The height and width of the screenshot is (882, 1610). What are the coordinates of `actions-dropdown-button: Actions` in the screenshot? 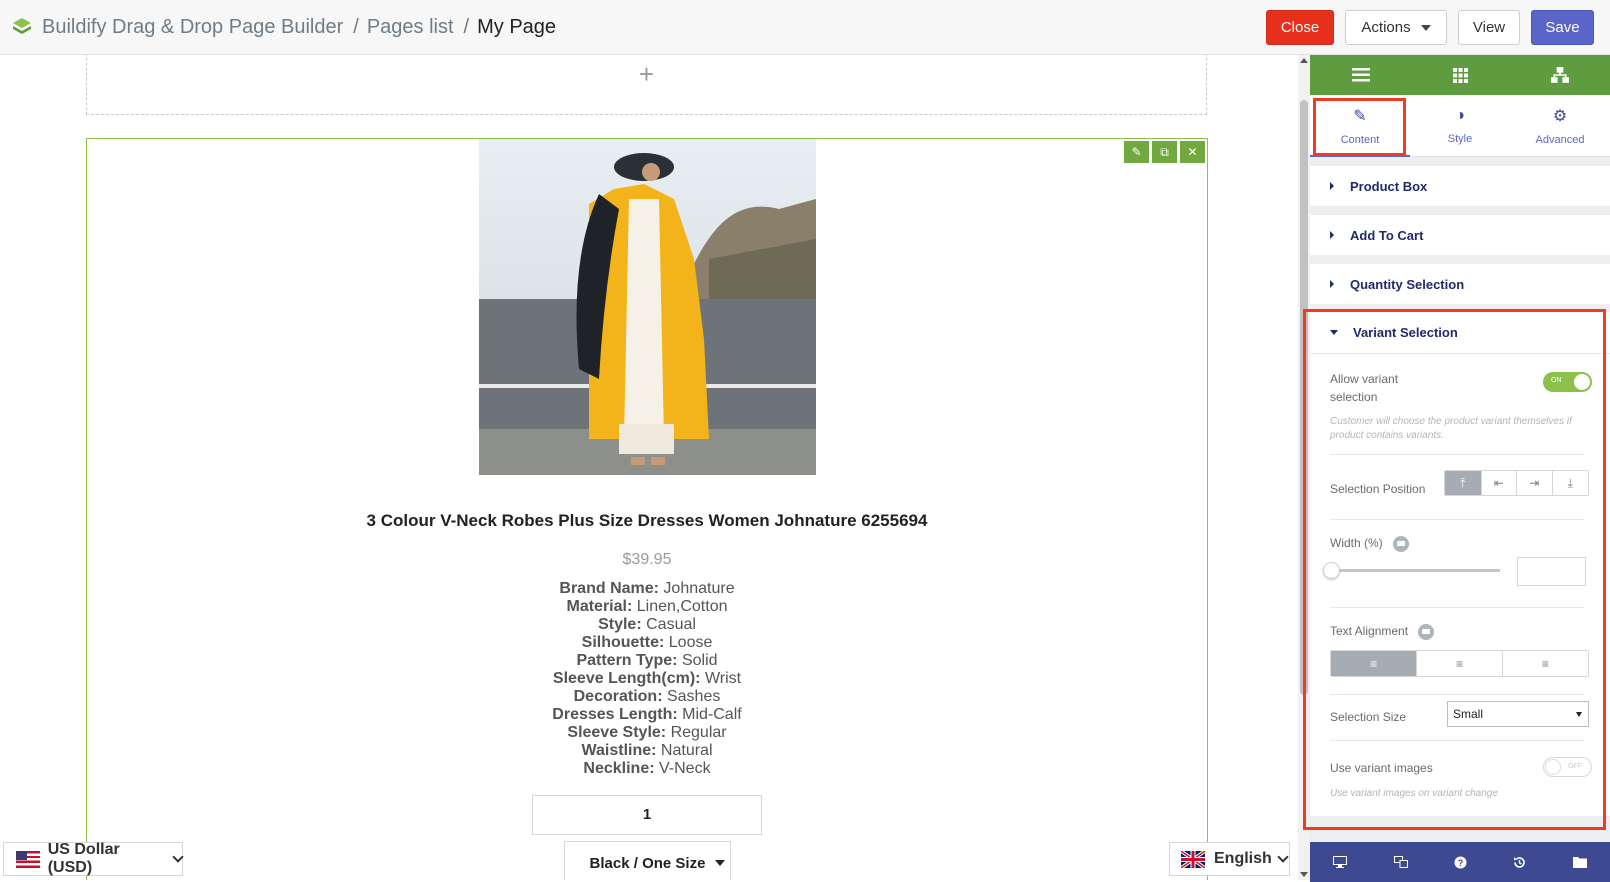 It's located at (1396, 27).